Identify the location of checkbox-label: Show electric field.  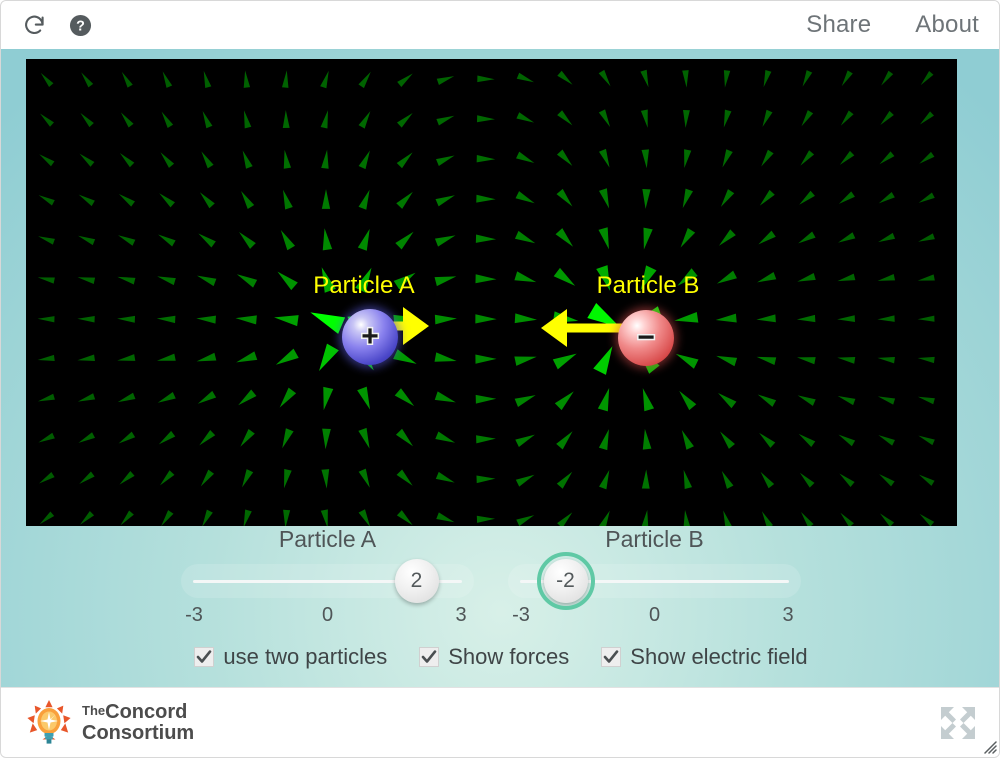
(719, 656).